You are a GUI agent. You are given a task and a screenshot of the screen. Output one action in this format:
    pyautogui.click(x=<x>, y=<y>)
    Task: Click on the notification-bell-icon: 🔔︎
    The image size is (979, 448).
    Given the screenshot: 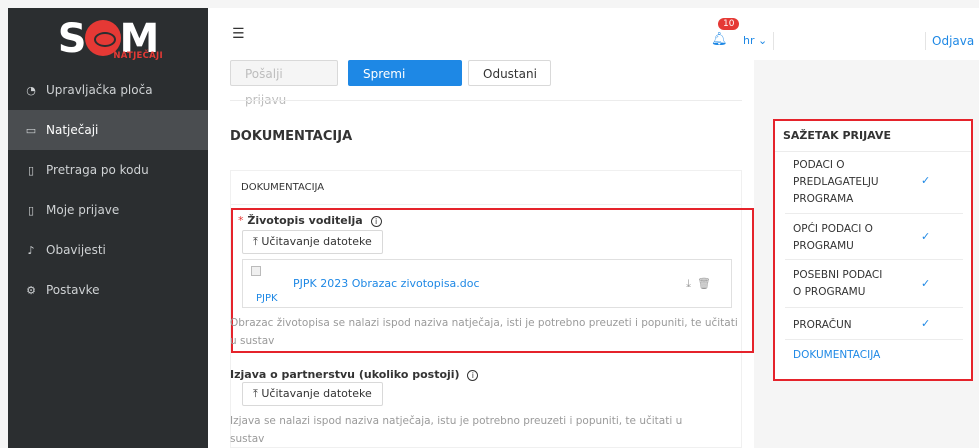 What is the action you would take?
    pyautogui.click(x=719, y=39)
    